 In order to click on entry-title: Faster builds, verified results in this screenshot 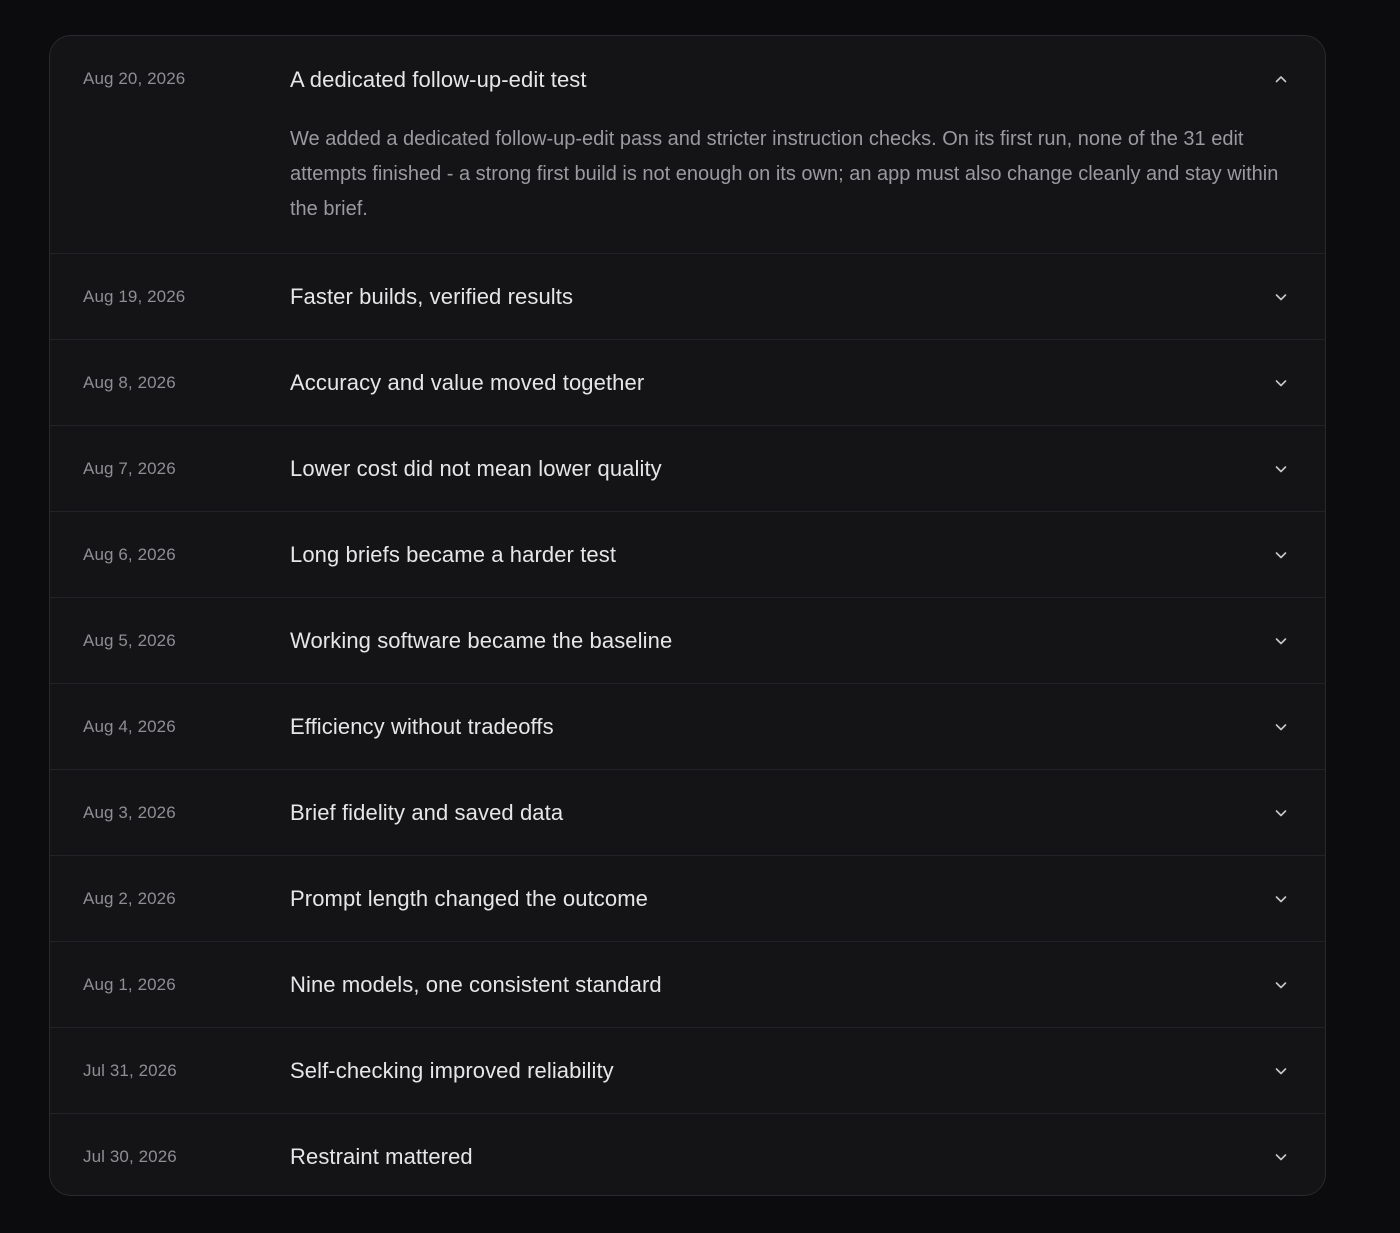, I will do `click(431, 297)`.